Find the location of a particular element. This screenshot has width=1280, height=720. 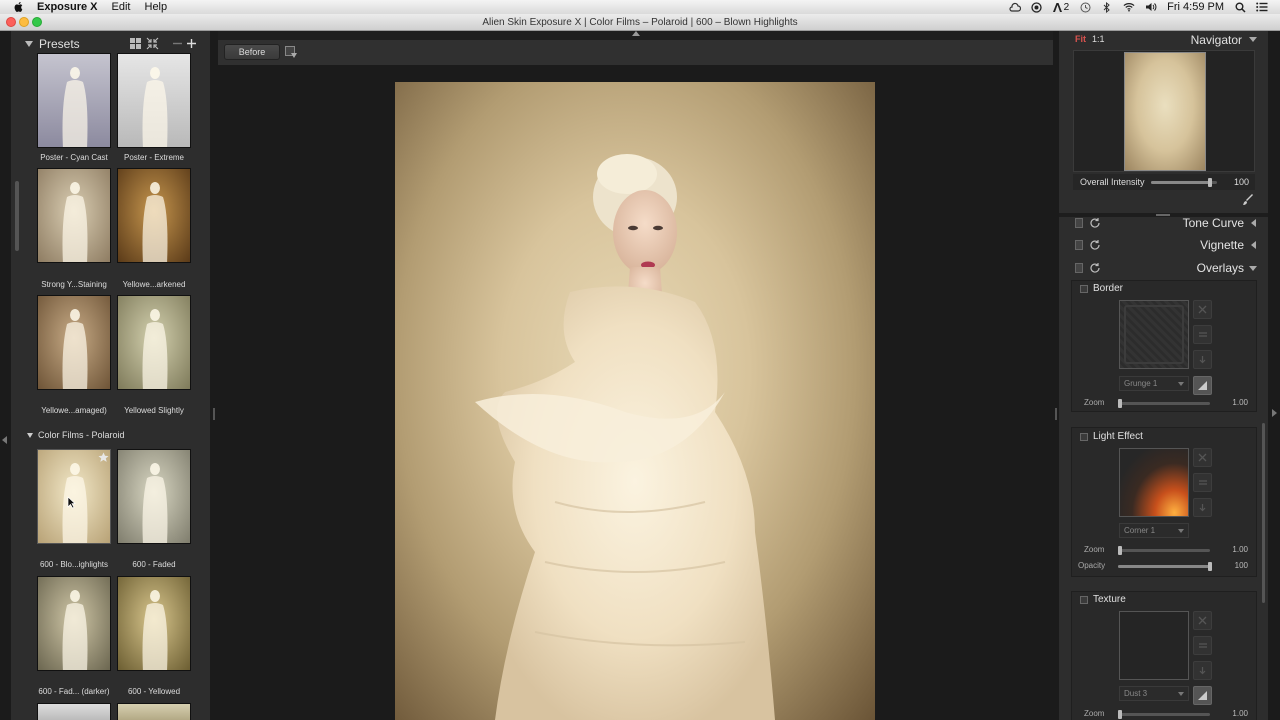

left-splitter is located at coordinates (214, 375).